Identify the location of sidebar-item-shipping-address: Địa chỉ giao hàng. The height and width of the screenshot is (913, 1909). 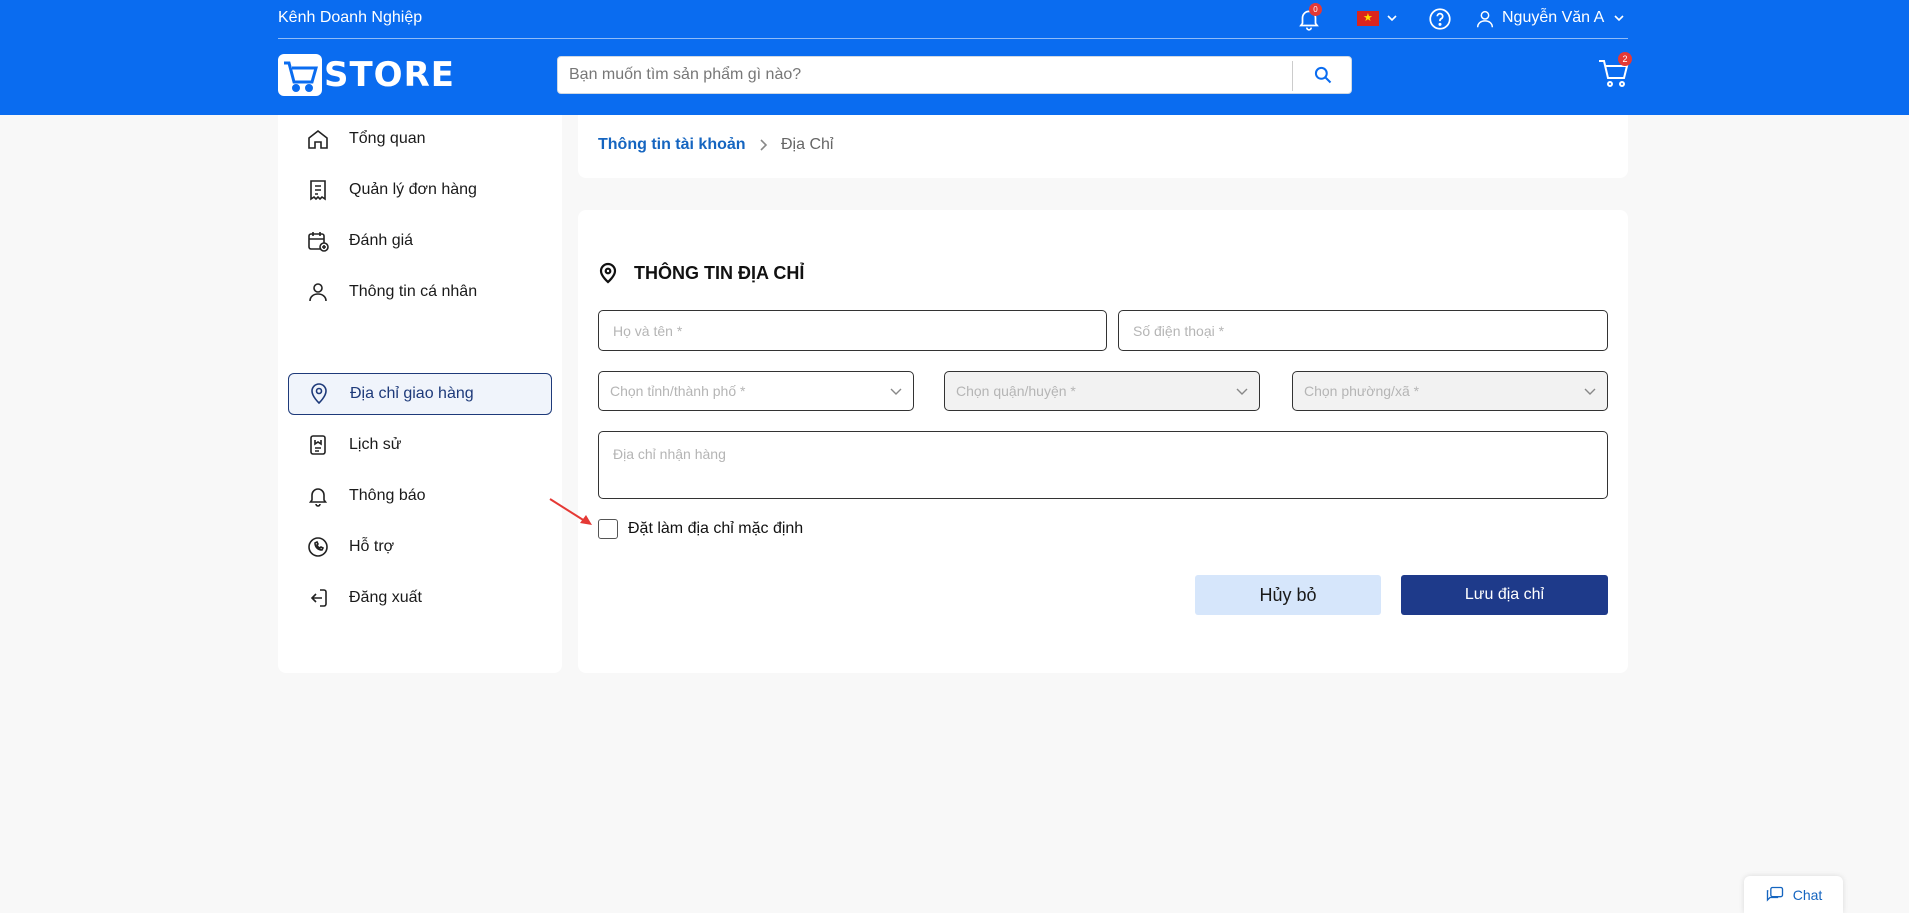
(420, 394).